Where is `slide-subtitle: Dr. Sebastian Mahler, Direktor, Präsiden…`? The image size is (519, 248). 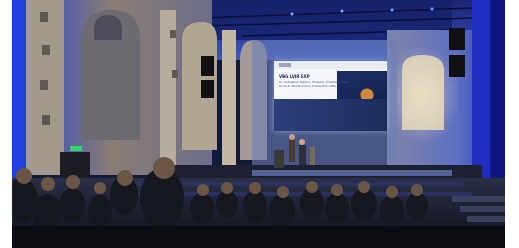 slide-subtitle: Dr. Sebastian Mahler, Direktor, Präsiden… is located at coordinates (313, 84).